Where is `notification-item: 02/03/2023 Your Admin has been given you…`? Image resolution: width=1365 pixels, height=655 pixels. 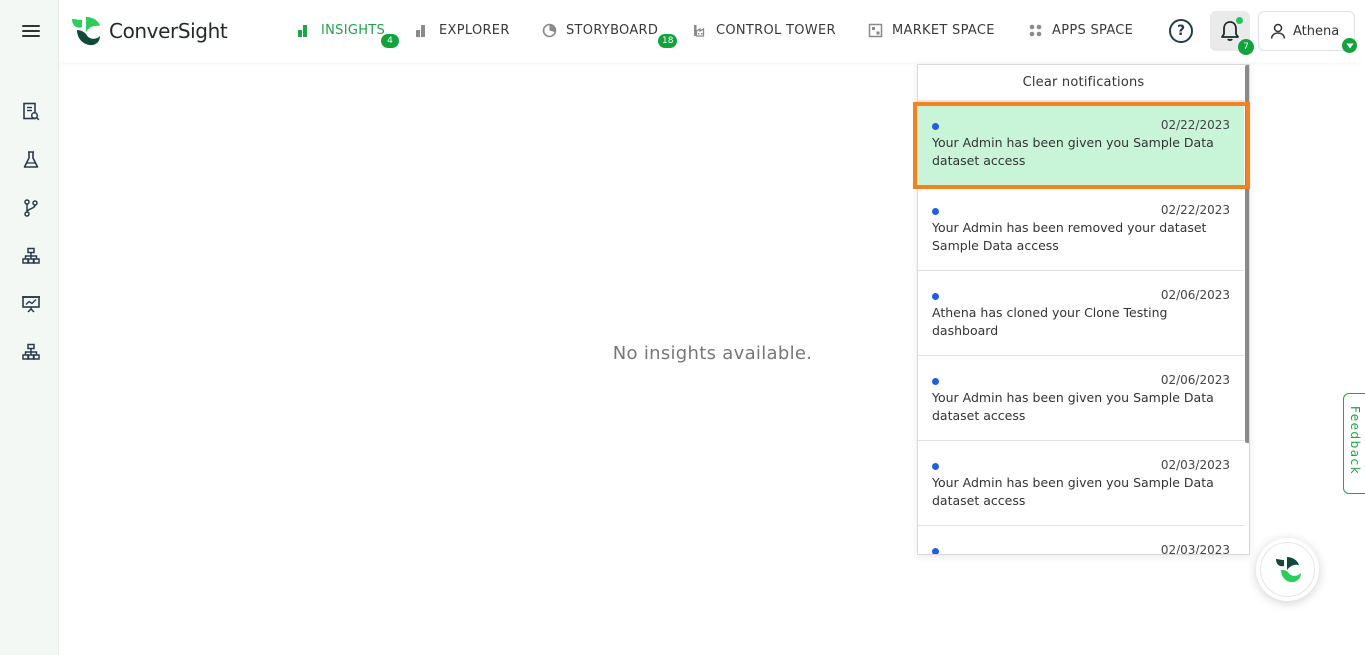 notification-item: 02/03/2023 Your Admin has been given you… is located at coordinates (1081, 483).